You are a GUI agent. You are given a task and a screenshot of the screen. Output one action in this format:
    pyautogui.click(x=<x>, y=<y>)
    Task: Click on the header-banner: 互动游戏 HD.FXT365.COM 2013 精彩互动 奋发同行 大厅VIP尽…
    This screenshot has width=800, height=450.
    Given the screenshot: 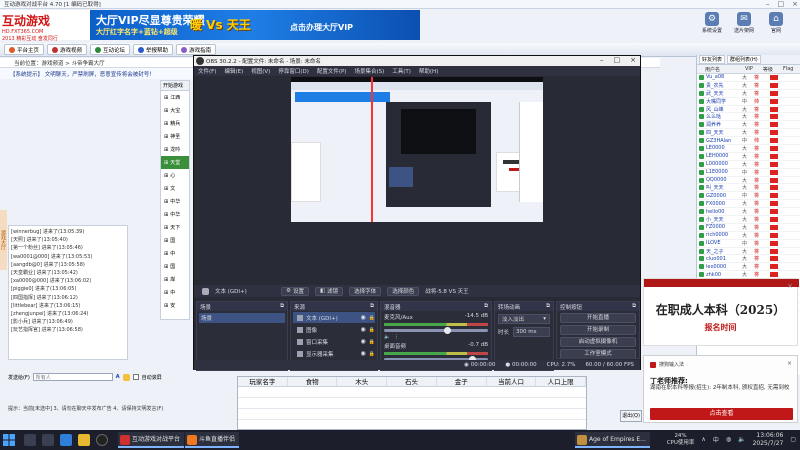 What is the action you would take?
    pyautogui.click(x=210, y=26)
    